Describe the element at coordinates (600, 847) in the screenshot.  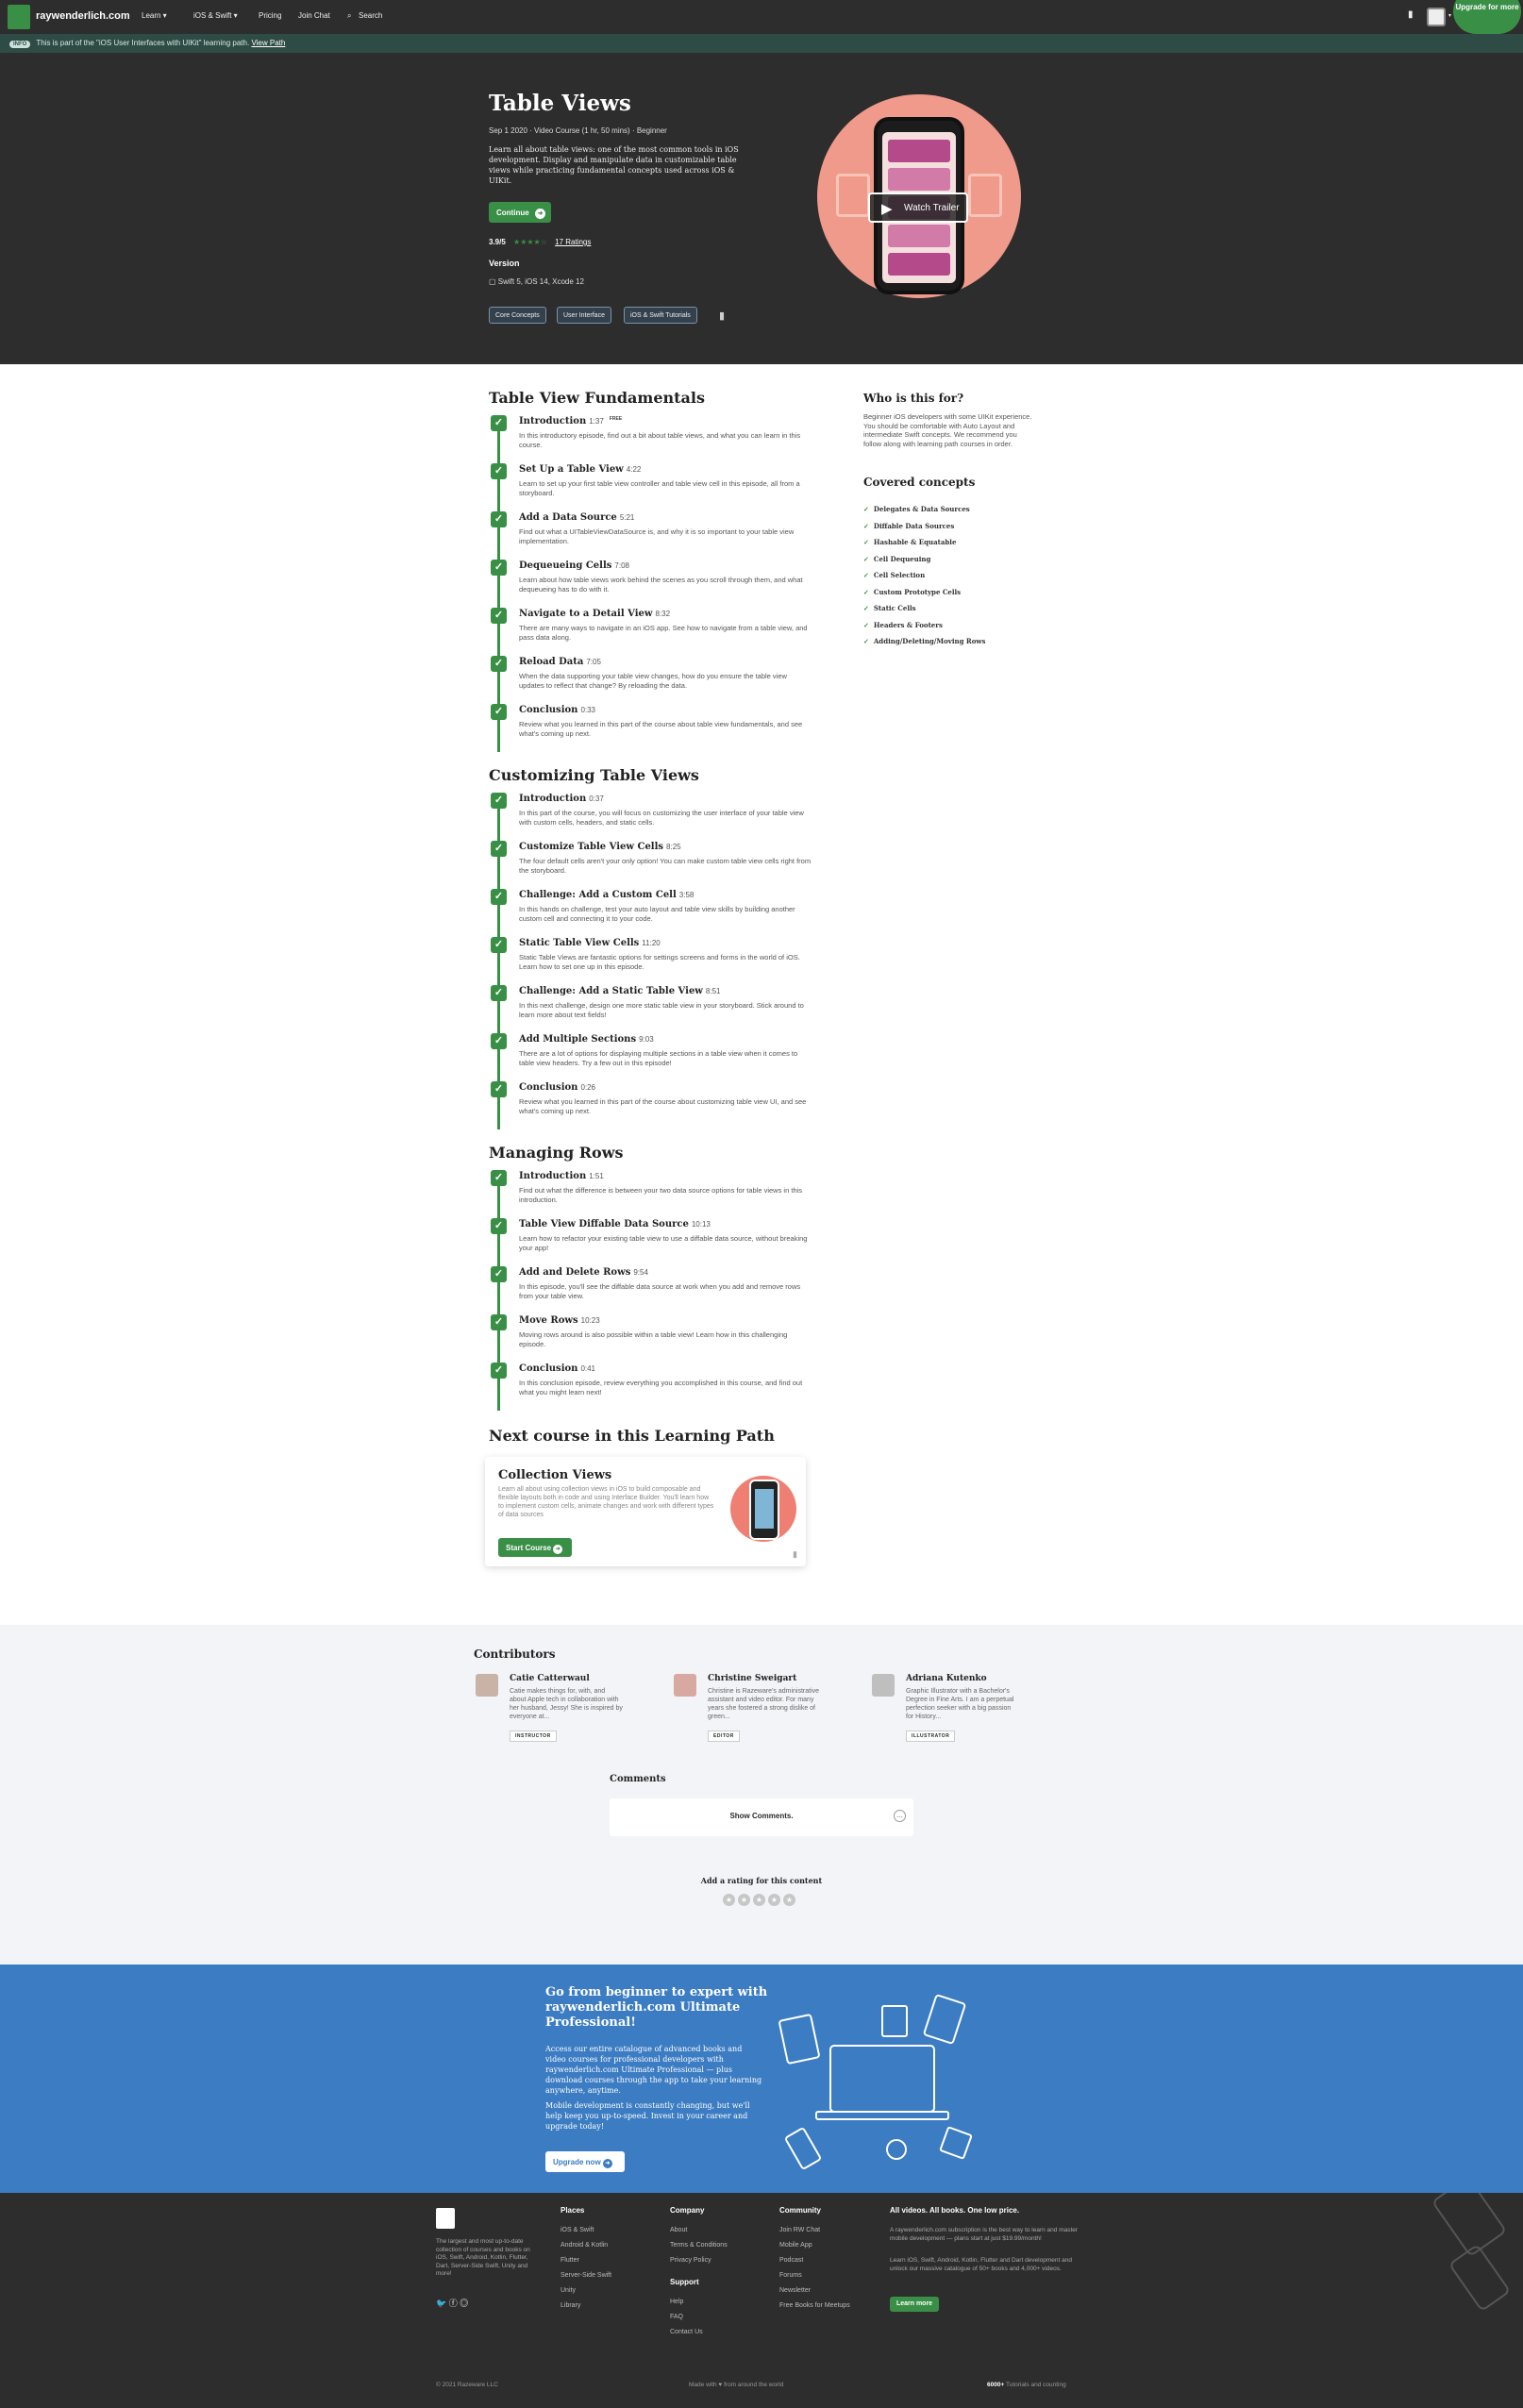
I see `episode-title: Customize Table View Cells 8:25` at that location.